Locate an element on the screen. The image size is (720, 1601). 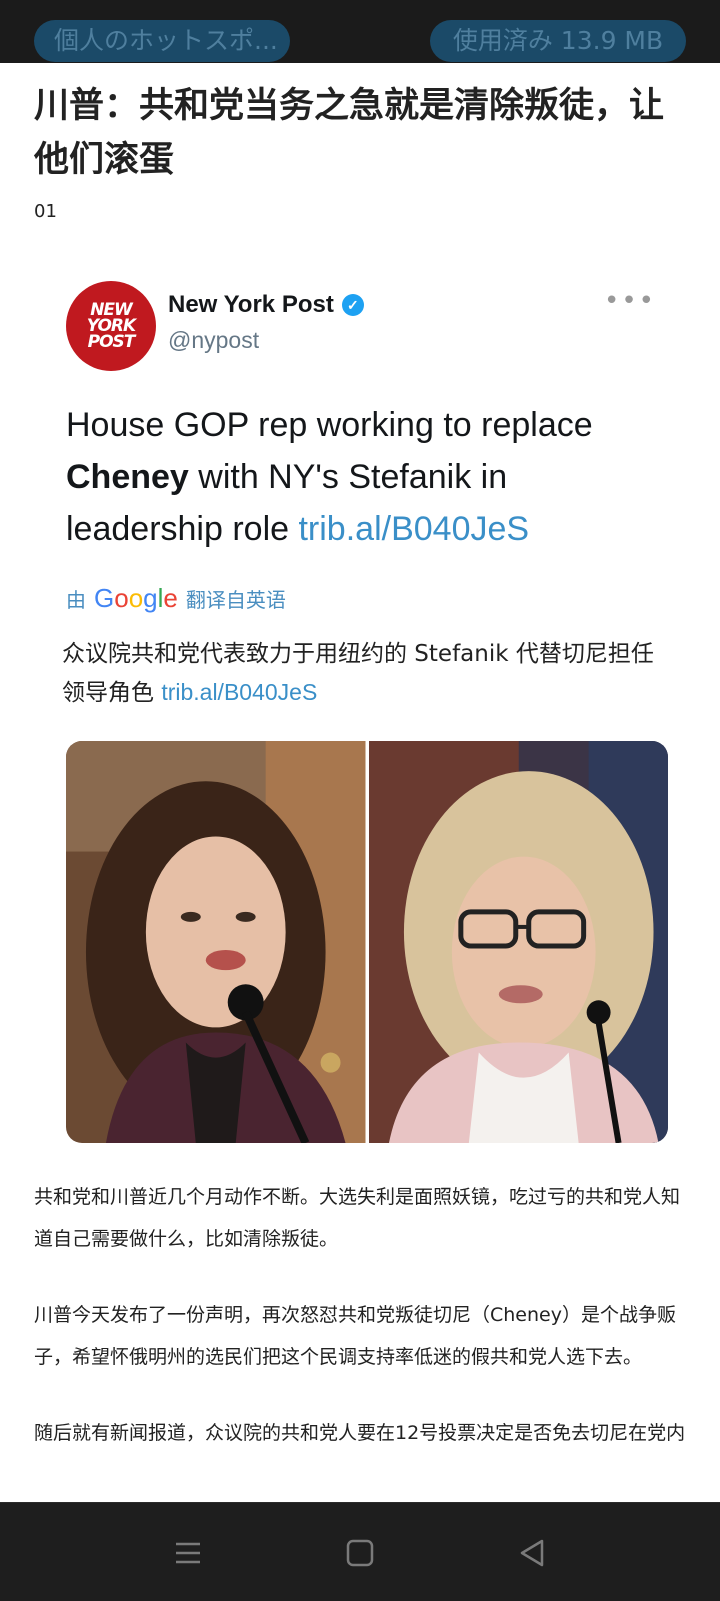
photo-cheney is located at coordinates (518, 942).